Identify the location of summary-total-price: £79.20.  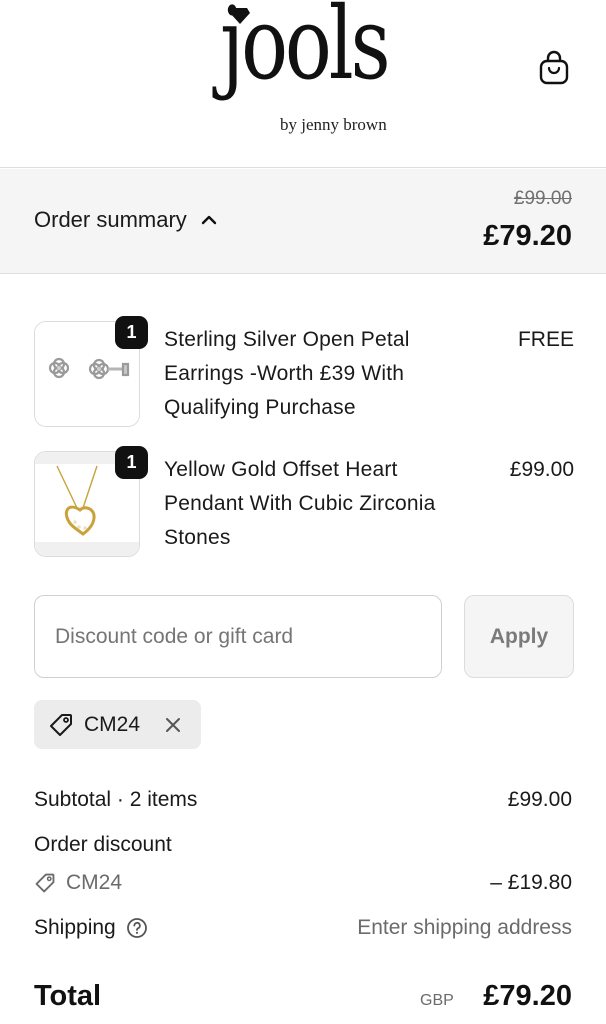
(527, 236).